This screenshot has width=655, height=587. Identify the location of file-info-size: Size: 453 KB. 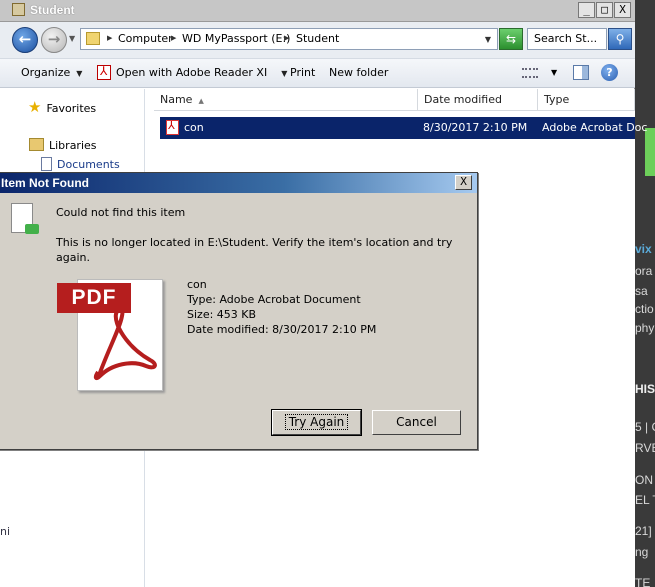
(222, 314).